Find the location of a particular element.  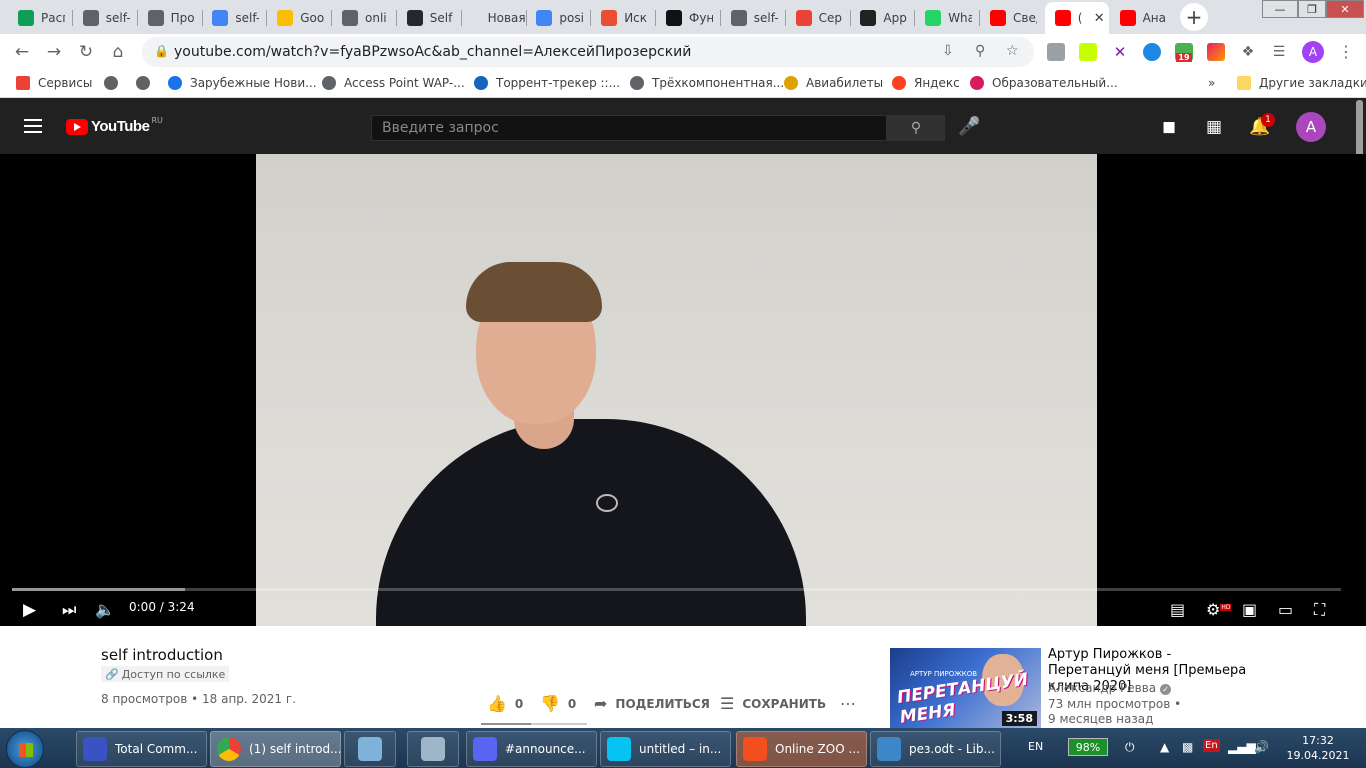

recommendation-channel-name: Александр Ревва is located at coordinates (1102, 688).